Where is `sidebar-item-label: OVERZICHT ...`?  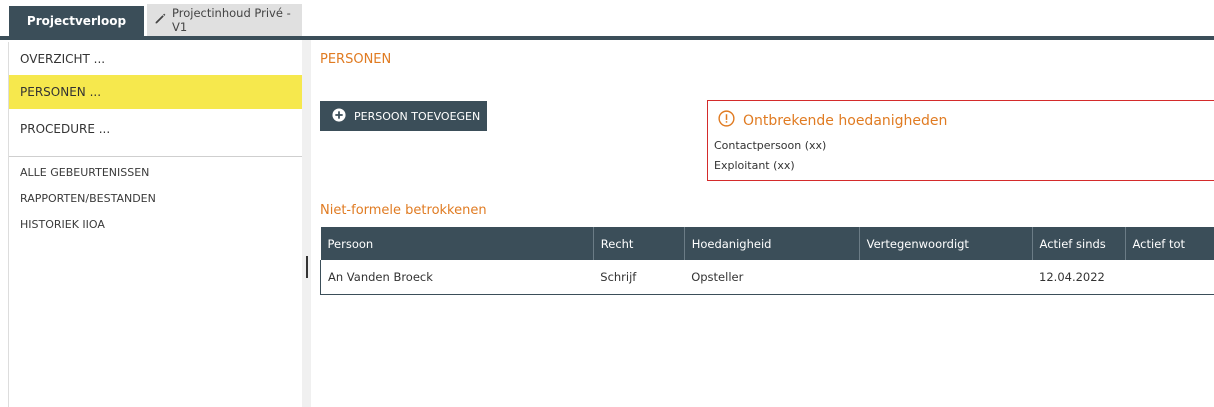 sidebar-item-label: OVERZICHT ... is located at coordinates (63, 59).